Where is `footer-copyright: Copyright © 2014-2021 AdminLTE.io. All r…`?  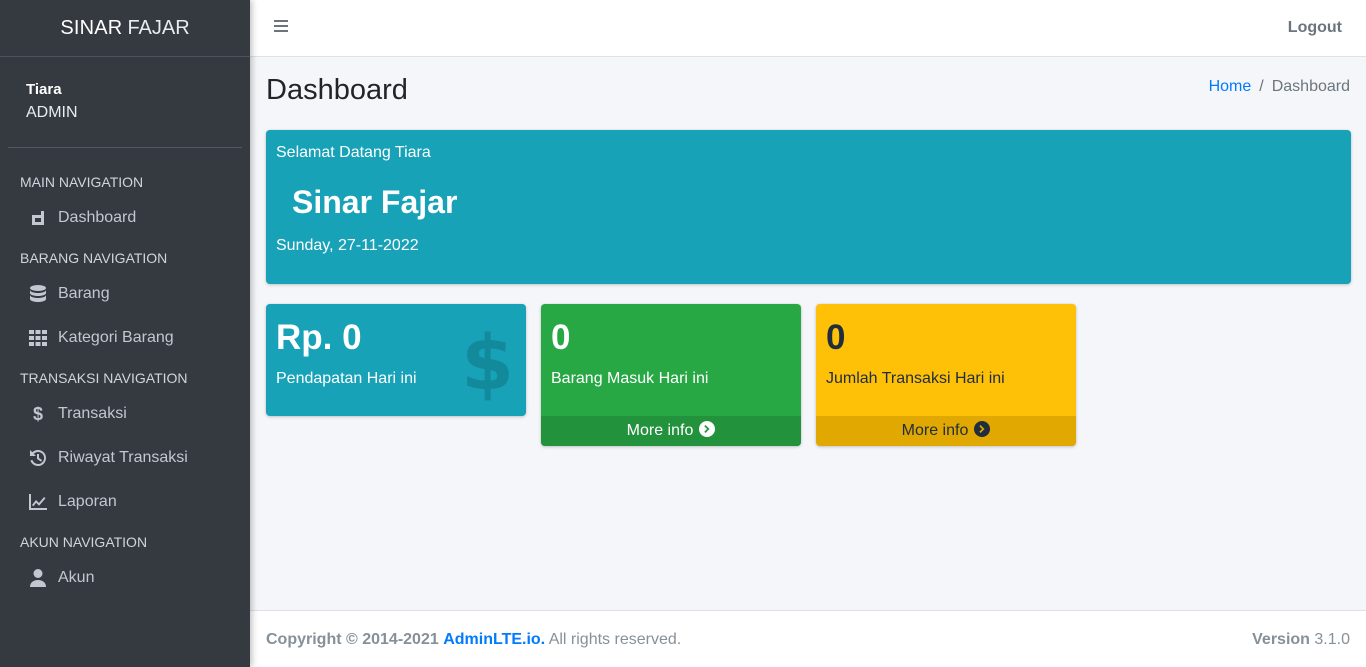 footer-copyright: Copyright © 2014-2021 AdminLTE.io. All r… is located at coordinates (473, 640).